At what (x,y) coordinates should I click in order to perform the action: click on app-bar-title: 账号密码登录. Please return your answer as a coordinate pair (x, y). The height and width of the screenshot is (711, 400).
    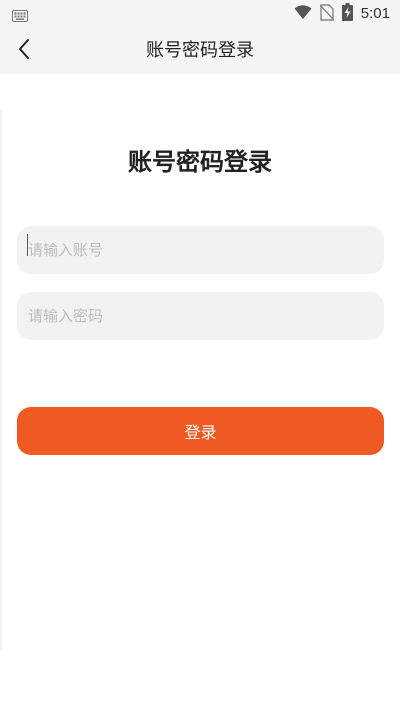
    Looking at the image, I should click on (200, 50).